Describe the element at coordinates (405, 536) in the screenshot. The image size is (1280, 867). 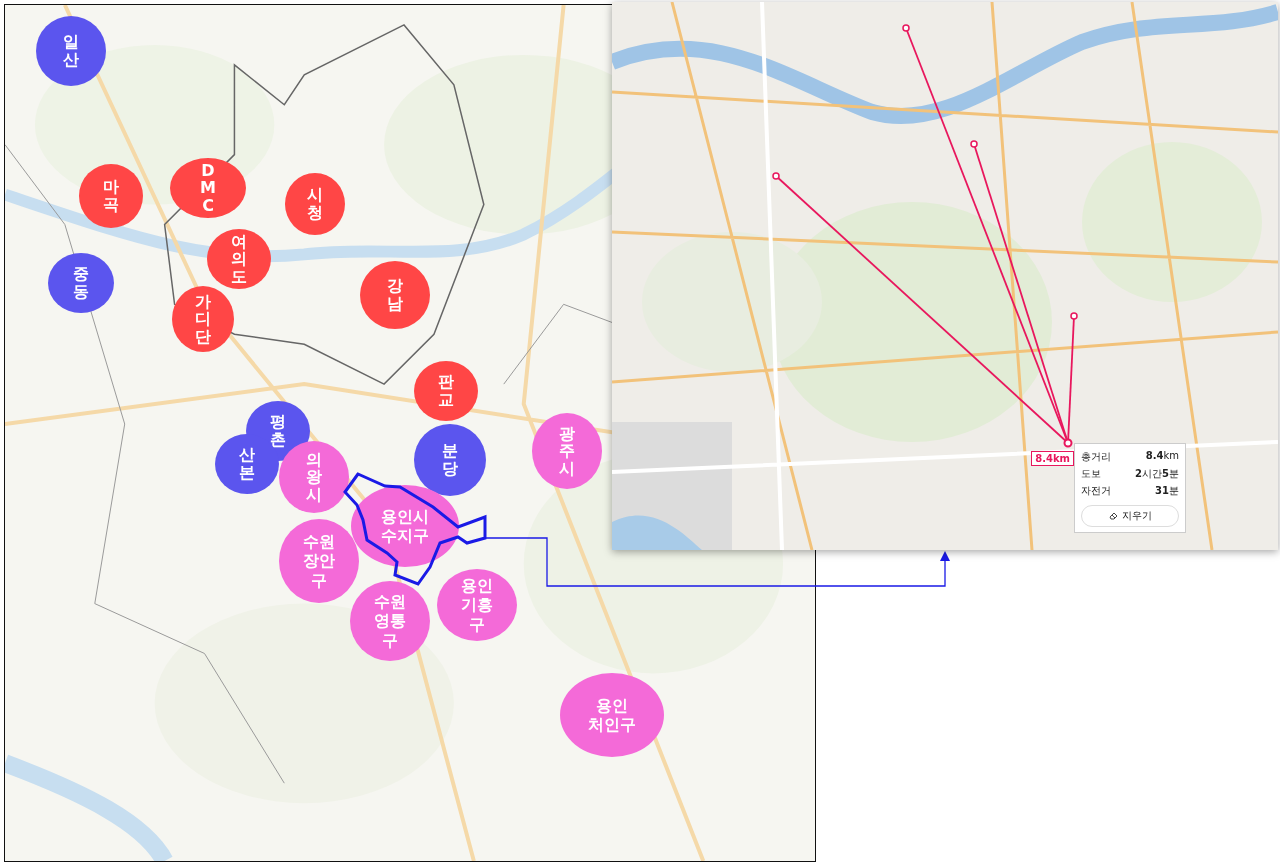
I see `region-label: 수지구` at that location.